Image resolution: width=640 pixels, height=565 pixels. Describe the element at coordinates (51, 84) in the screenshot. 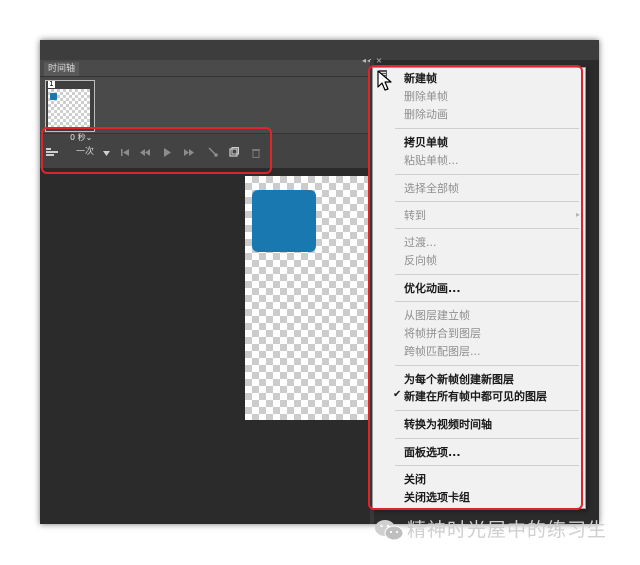

I see `frame-number: 1` at that location.